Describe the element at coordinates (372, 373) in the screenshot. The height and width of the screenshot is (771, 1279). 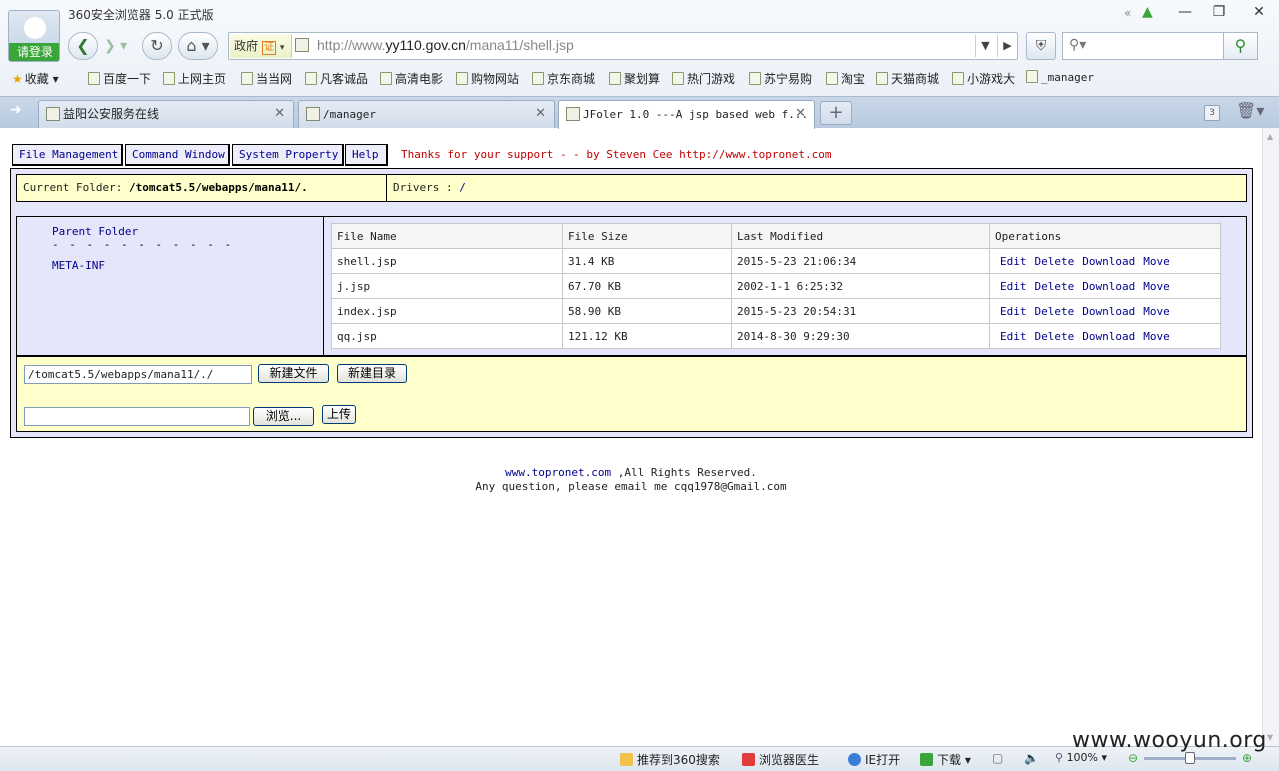
I see `new-directory-button: 新建目录` at that location.